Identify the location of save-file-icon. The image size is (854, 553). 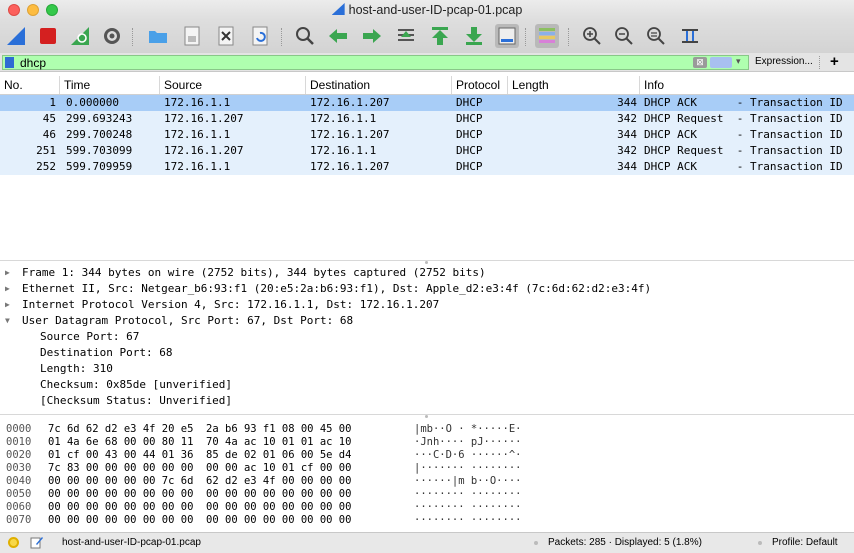
(192, 36).